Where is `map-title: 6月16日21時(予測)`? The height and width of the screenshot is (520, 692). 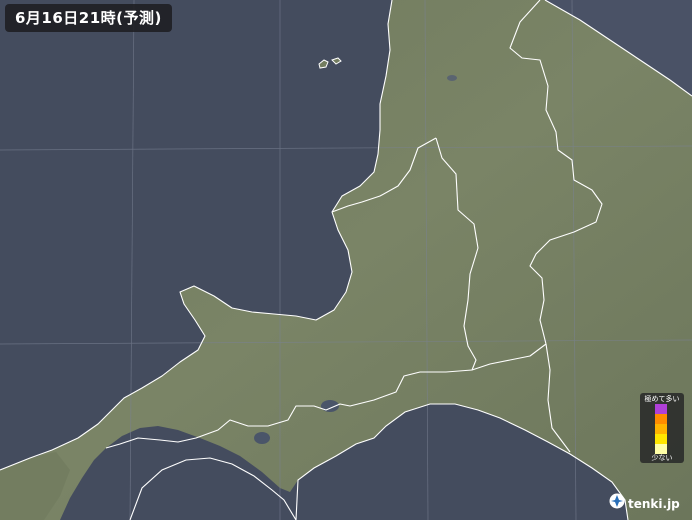 map-title: 6月16日21時(予測) is located at coordinates (88, 18).